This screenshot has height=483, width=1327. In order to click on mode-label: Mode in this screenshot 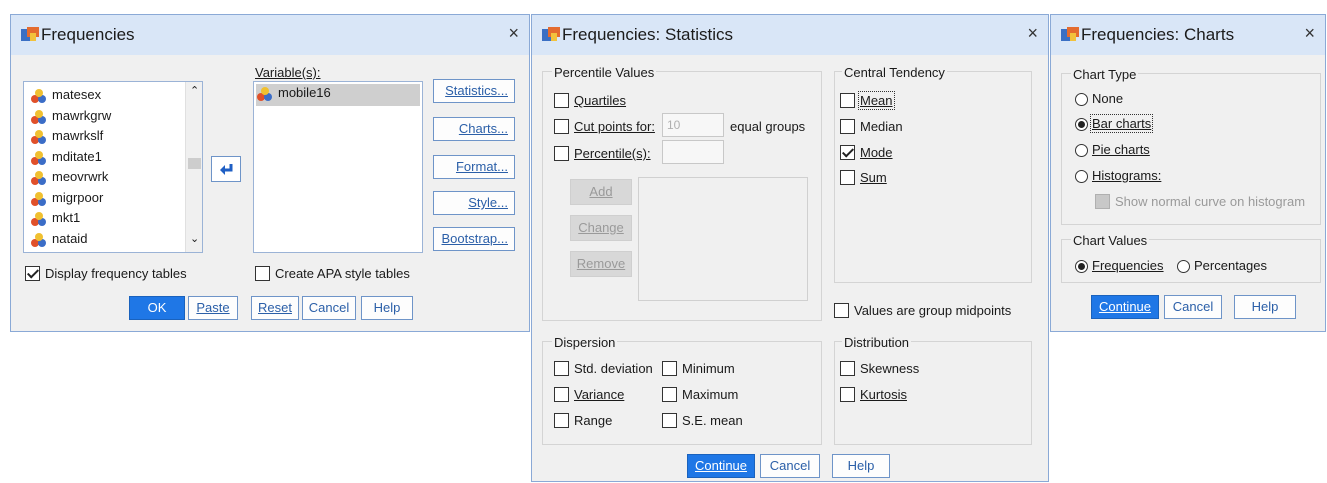, I will do `click(876, 152)`.